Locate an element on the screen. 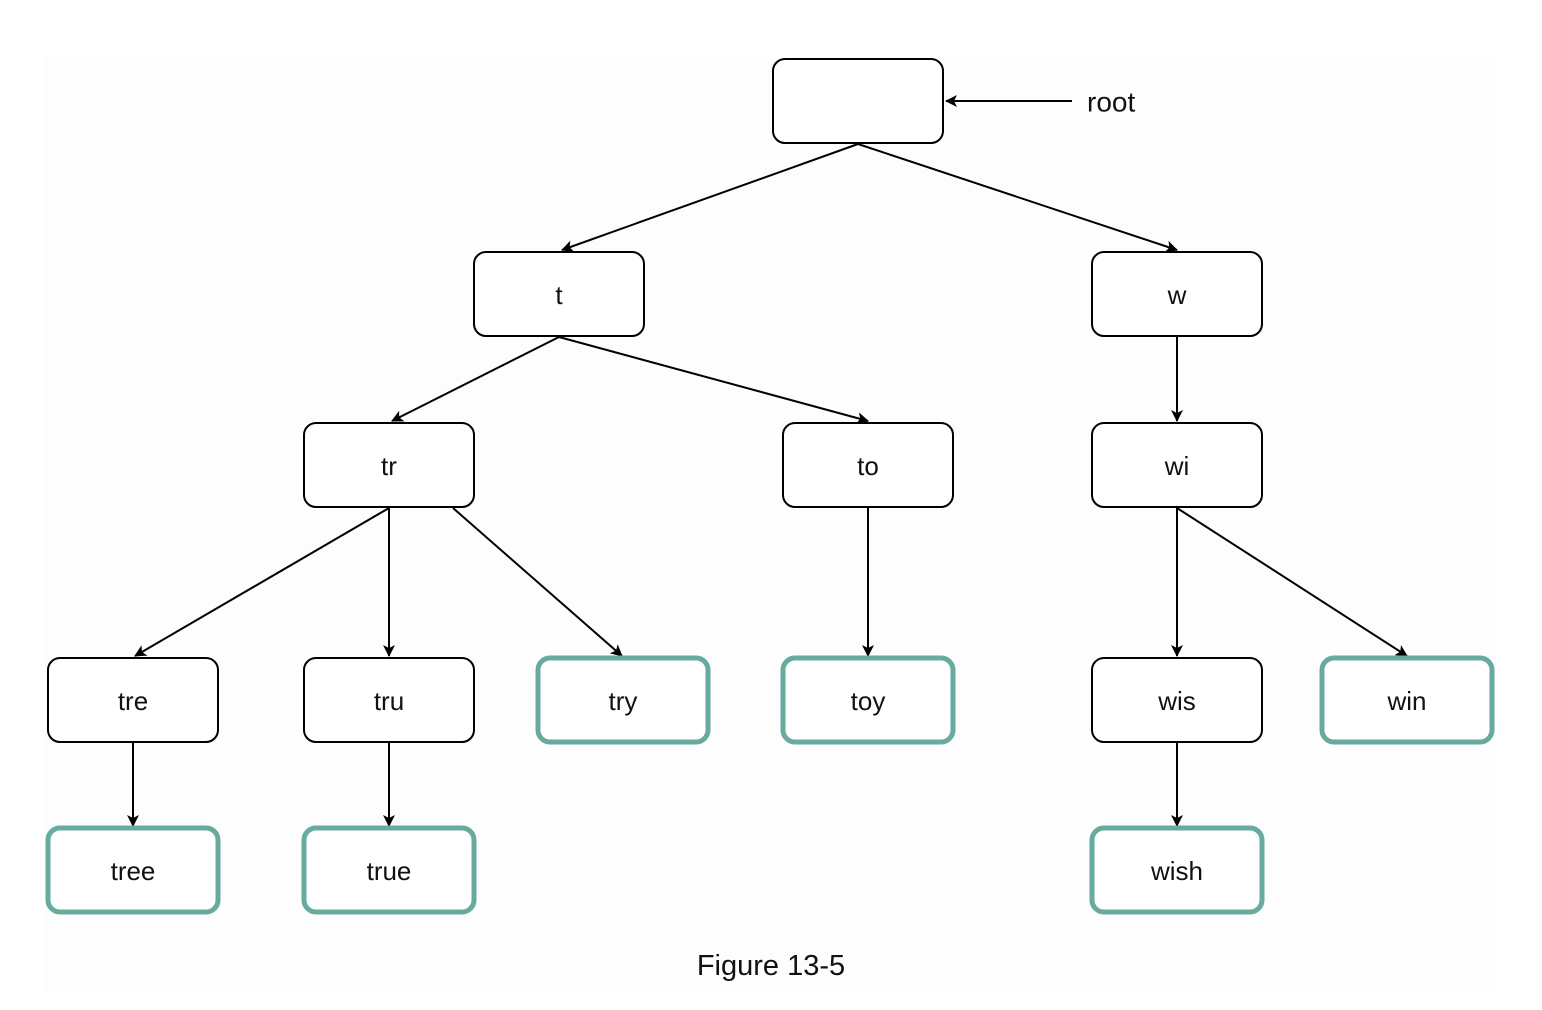 The image size is (1542, 1010). node-wish: wish is located at coordinates (1177, 870).